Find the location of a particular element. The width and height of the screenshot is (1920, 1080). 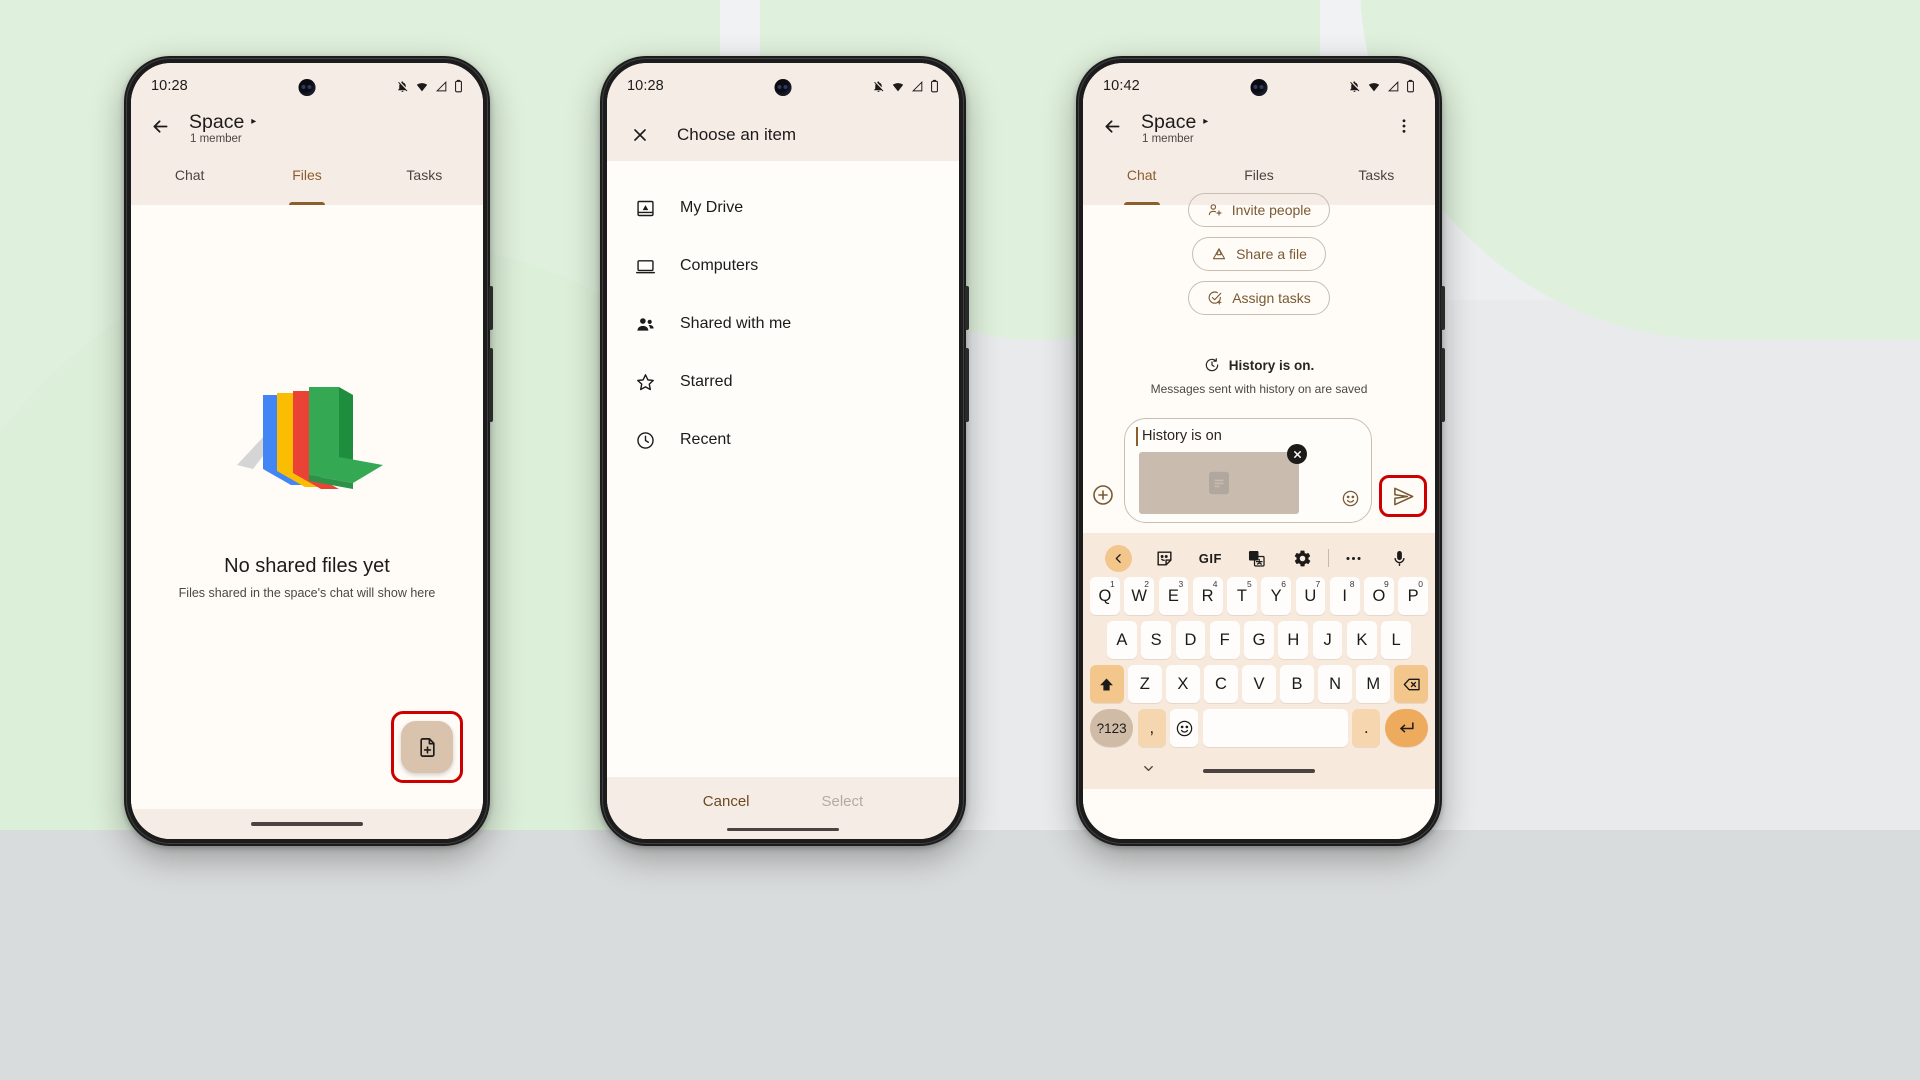

status-icons is located at coordinates (1381, 86).